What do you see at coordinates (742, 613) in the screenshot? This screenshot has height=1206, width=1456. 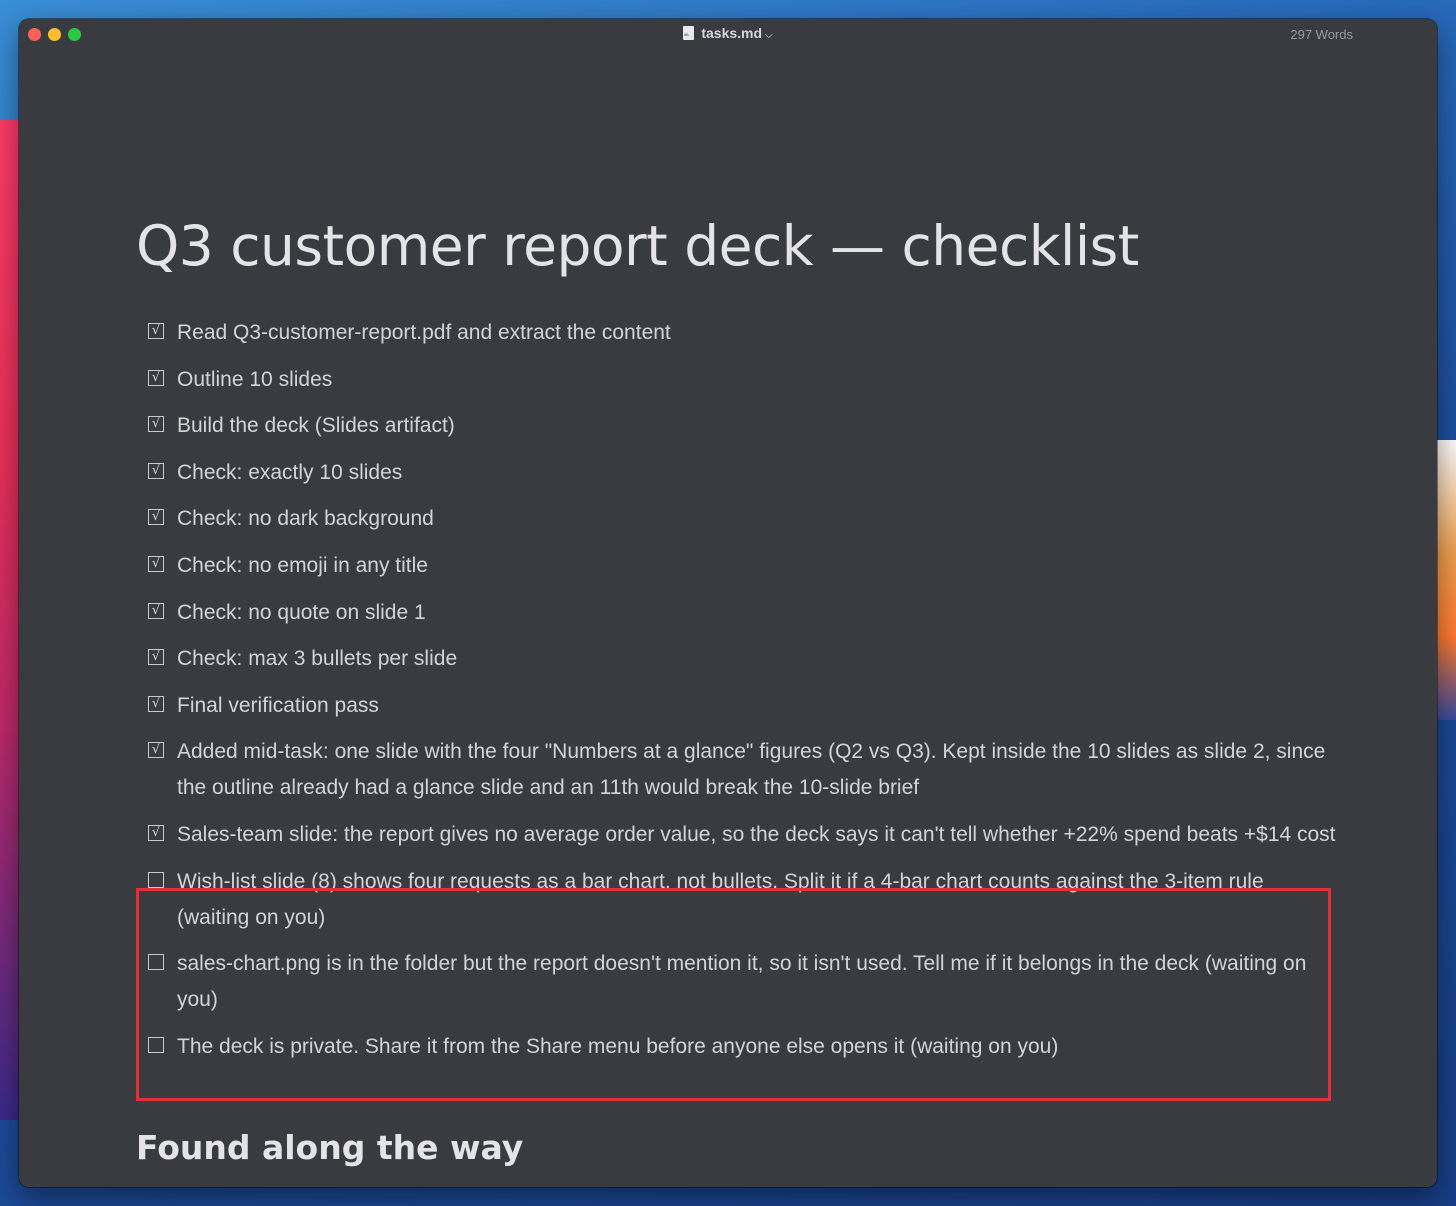 I see `task-item: √ Check: no quote on slide 1` at bounding box center [742, 613].